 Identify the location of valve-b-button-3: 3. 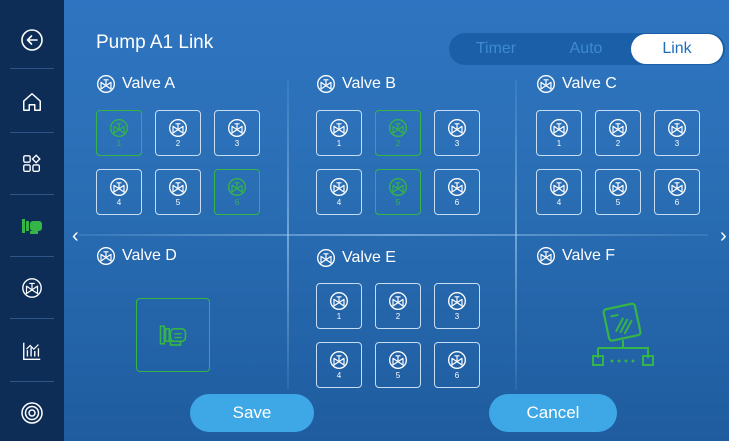
(457, 133).